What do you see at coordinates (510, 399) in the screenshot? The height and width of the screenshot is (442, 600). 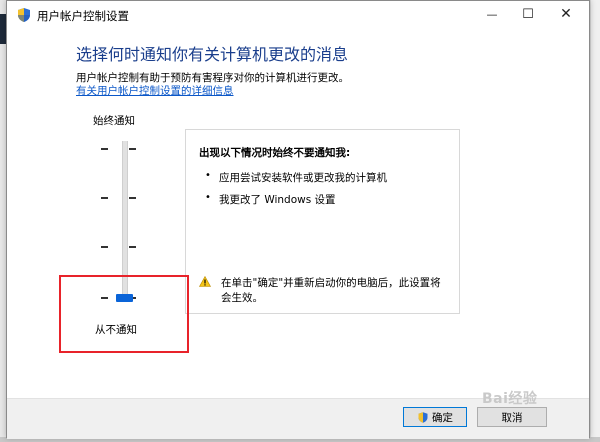 I see `watermark: Bai经验` at bounding box center [510, 399].